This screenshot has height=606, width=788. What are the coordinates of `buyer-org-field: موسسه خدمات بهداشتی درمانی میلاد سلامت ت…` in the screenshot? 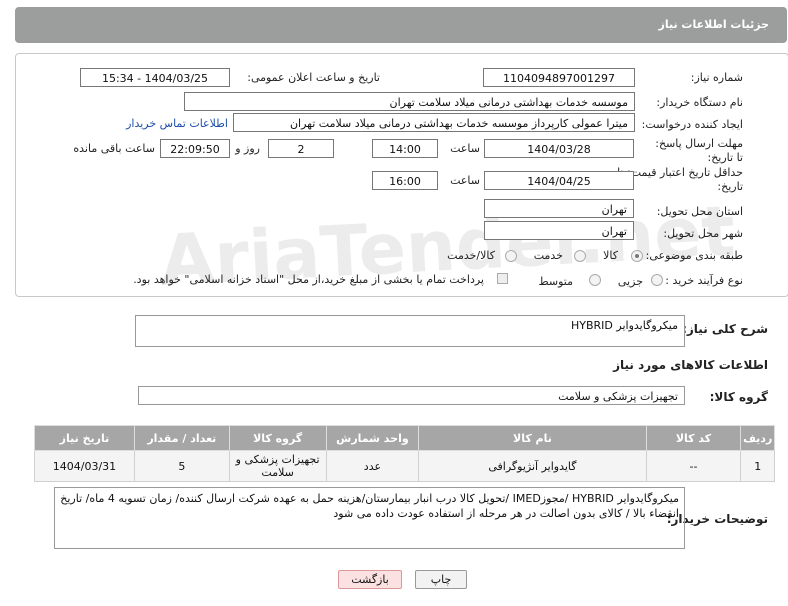 It's located at (409, 101).